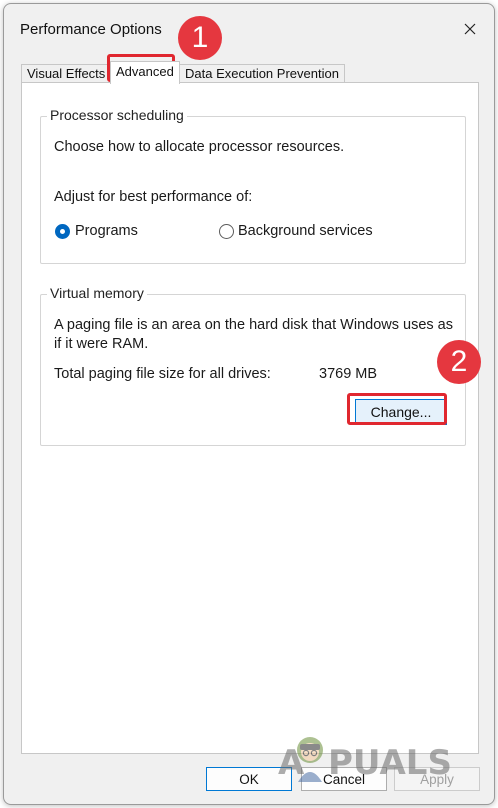  I want to click on tab-data-execution-prevention: Data Execution Prevention, so click(262, 73).